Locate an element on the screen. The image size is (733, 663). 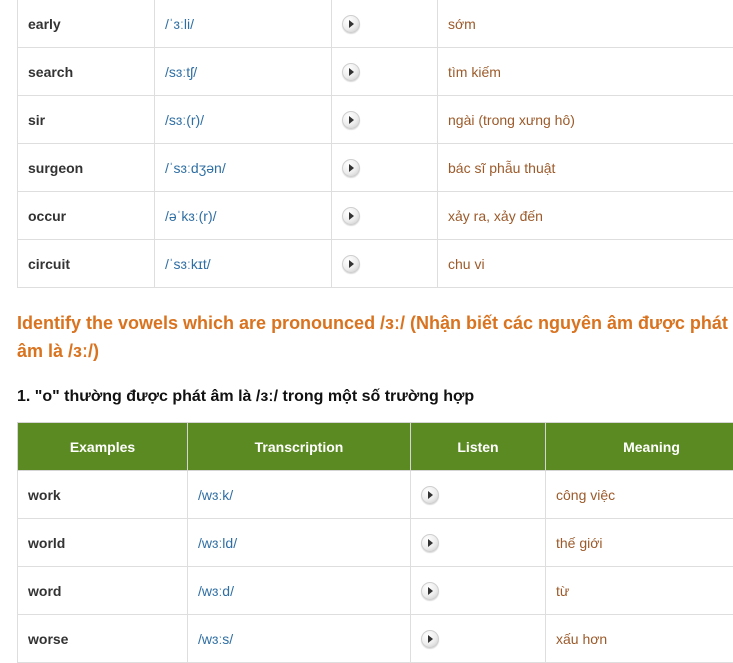
table-row: early /ˈɜːli/ sớm is located at coordinates (375, 24).